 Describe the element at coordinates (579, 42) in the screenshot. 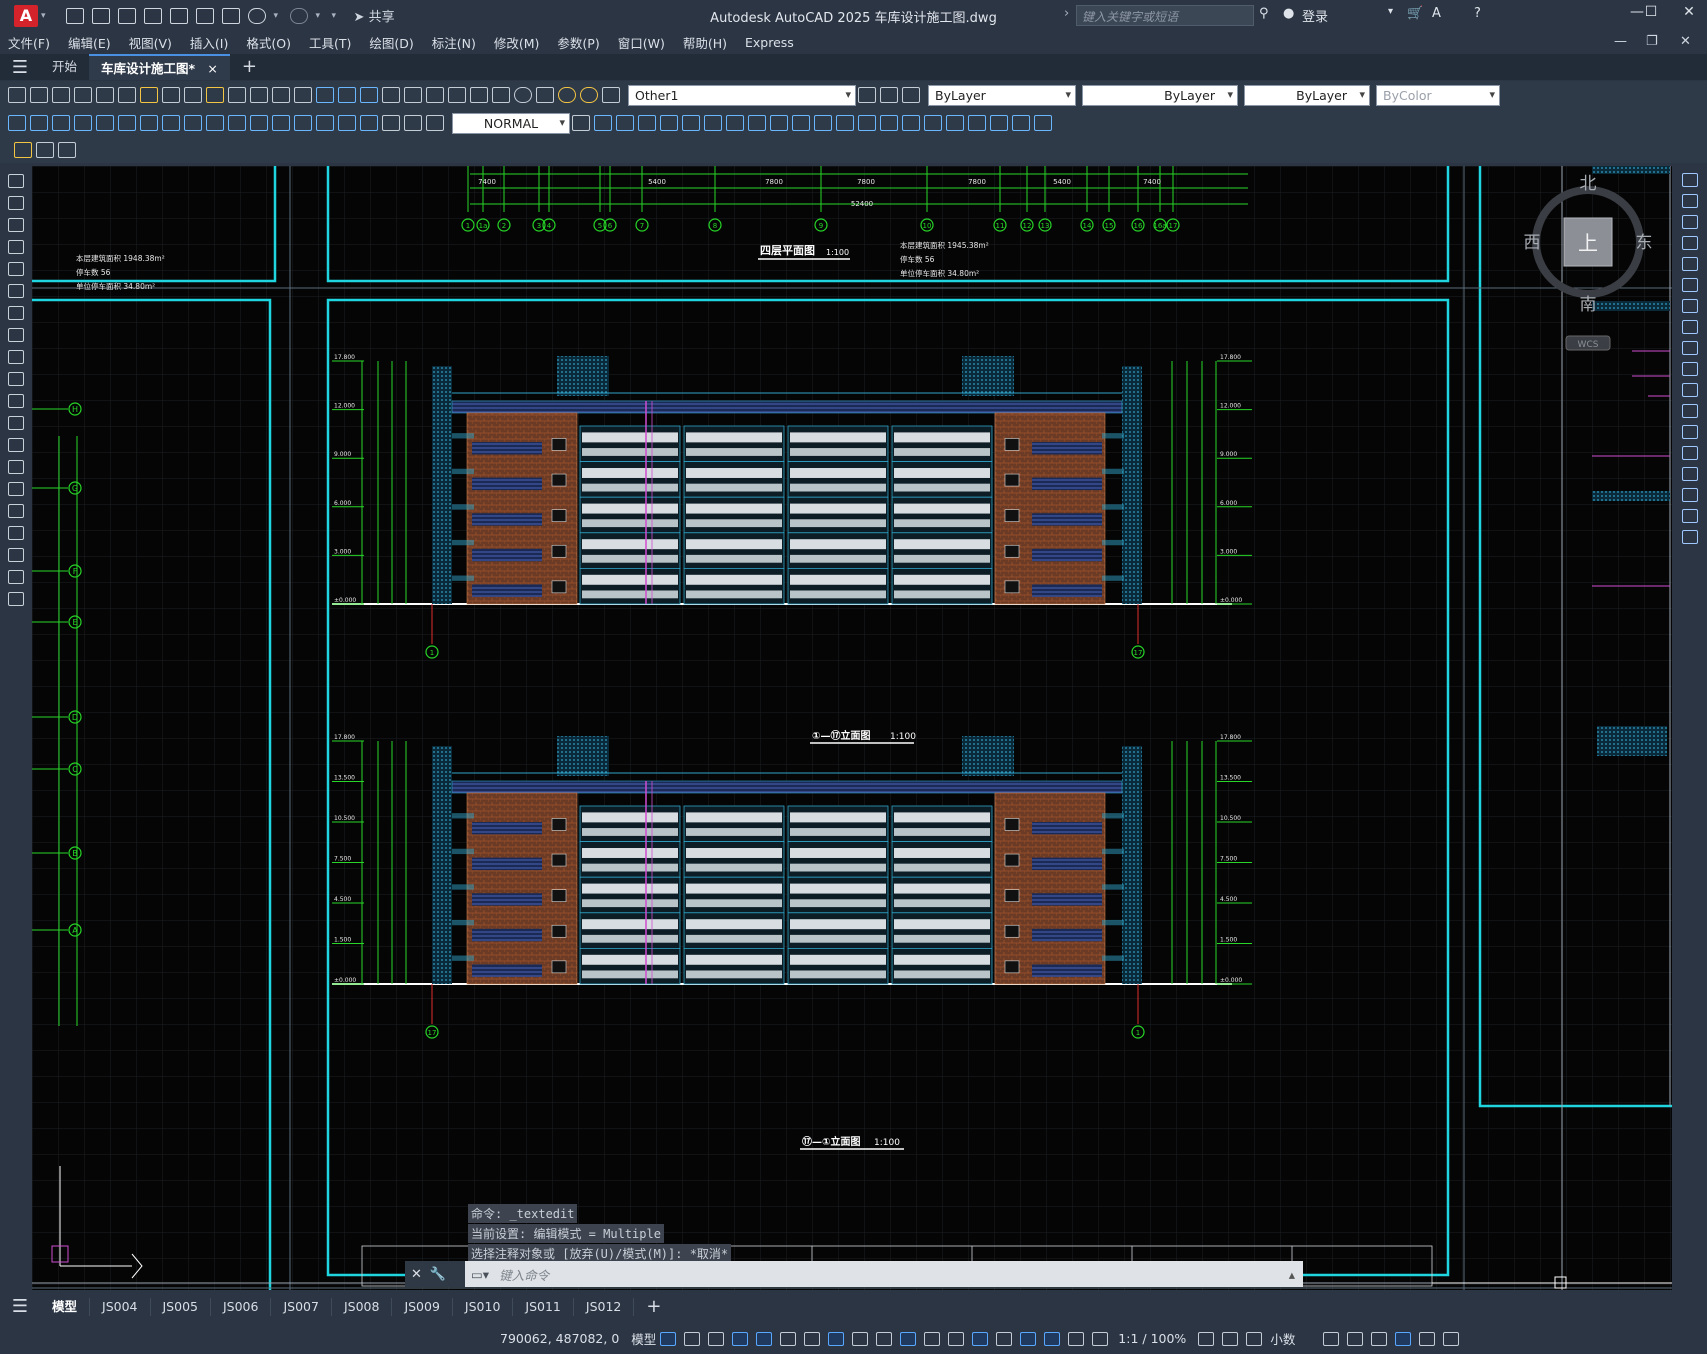

I see `menu-item-9: 参数(P)` at that location.